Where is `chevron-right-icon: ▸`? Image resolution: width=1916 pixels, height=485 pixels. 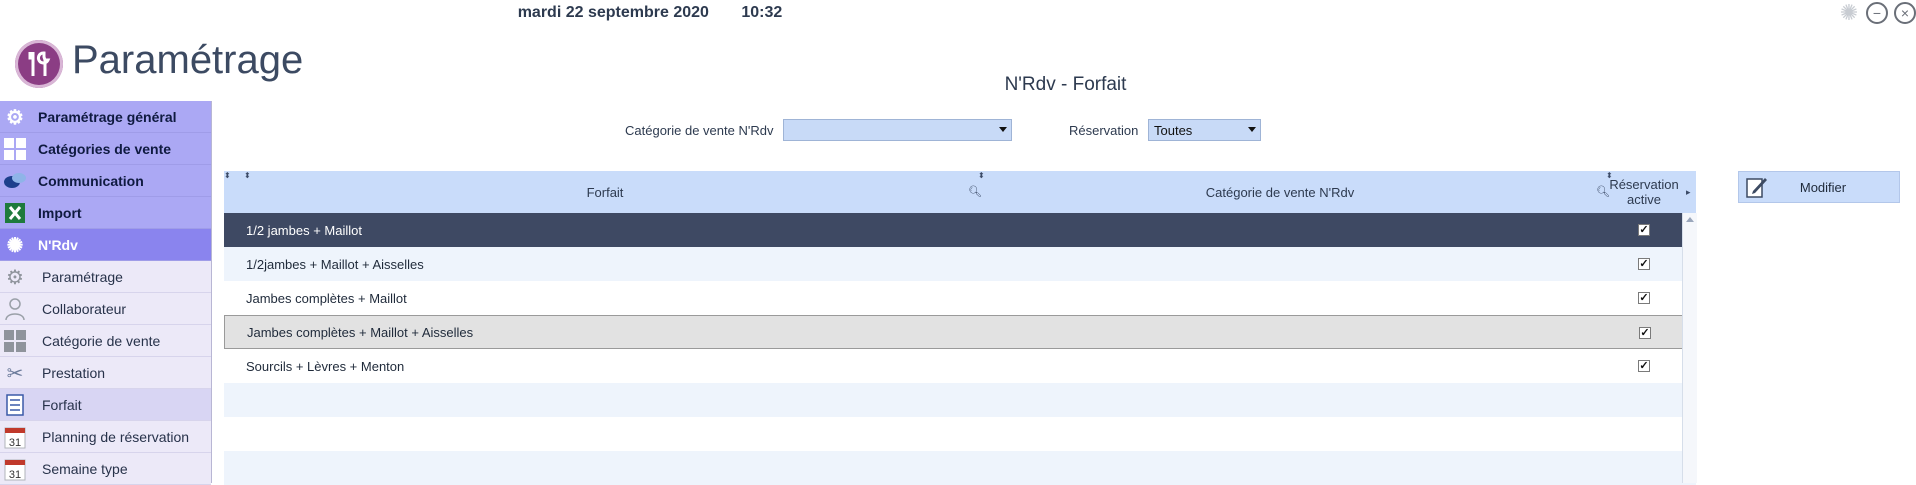 chevron-right-icon: ▸ is located at coordinates (1688, 192).